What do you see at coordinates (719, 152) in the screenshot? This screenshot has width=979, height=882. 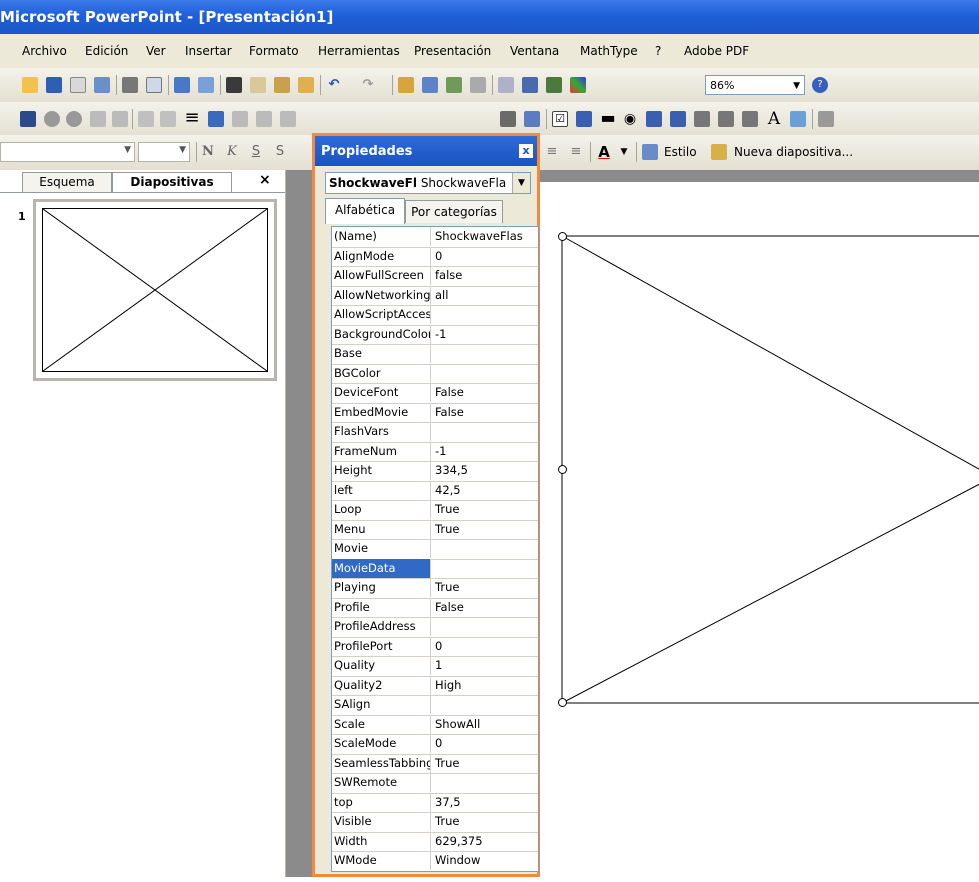 I see `new-slide-icon` at bounding box center [719, 152].